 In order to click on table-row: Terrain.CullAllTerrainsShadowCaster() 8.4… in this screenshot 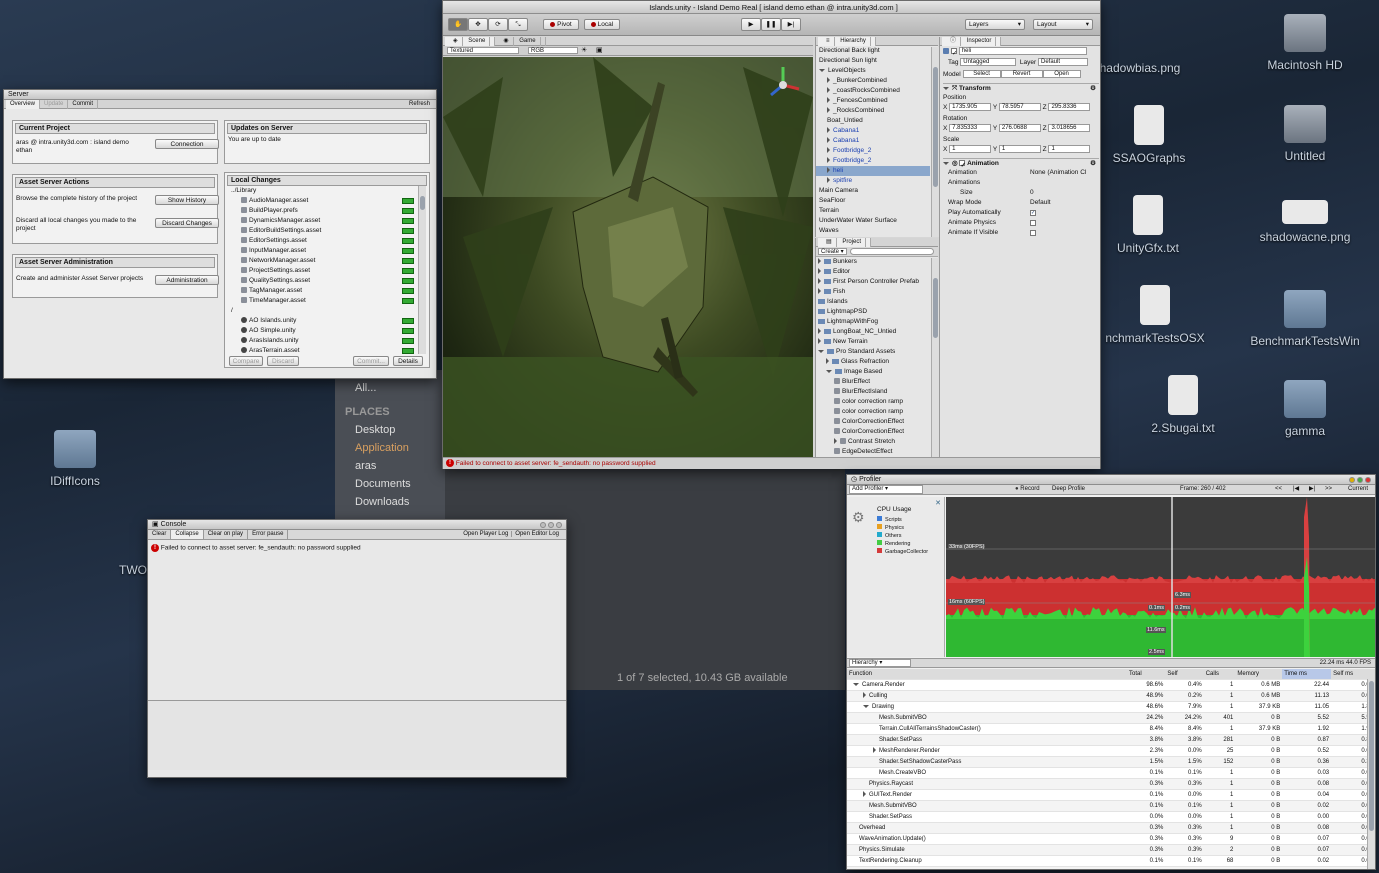, I will do `click(1111, 729)`.